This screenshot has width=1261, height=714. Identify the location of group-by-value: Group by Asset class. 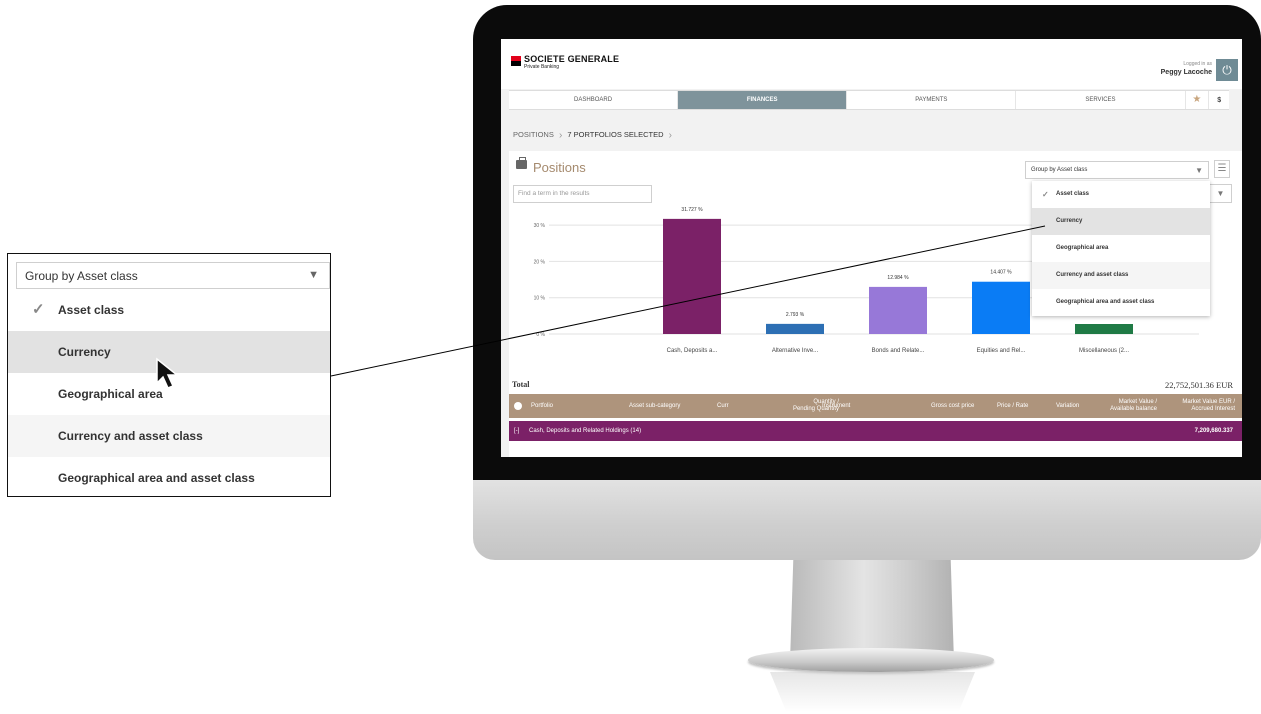
(1059, 170).